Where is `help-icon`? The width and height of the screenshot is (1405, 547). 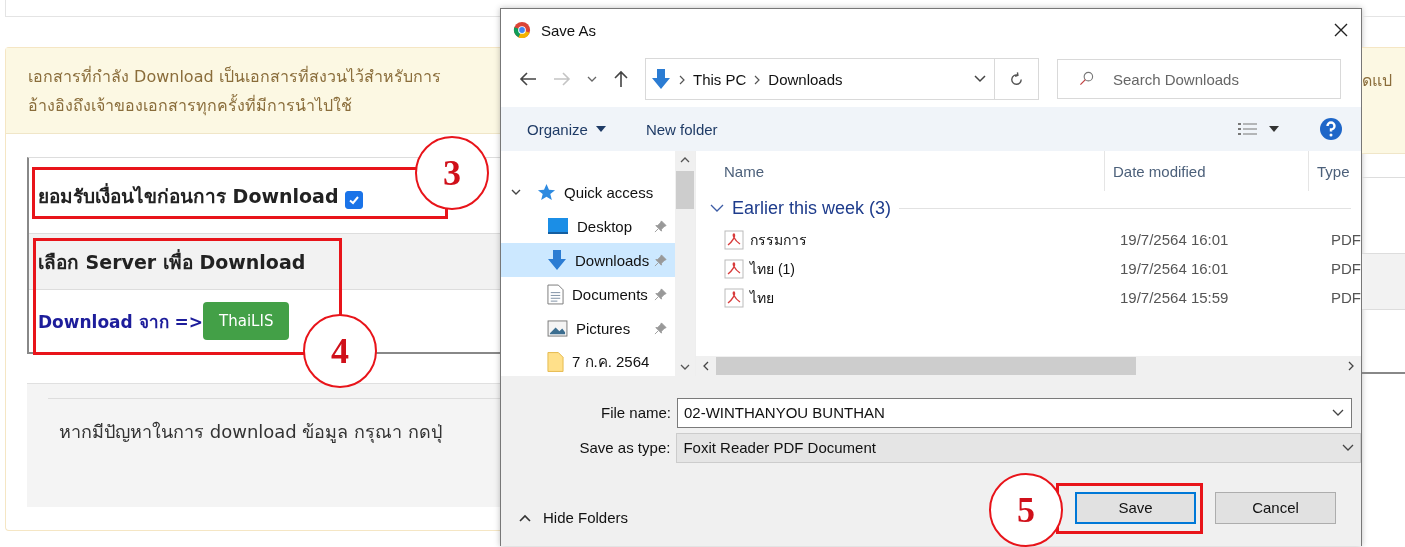
help-icon is located at coordinates (1331, 129).